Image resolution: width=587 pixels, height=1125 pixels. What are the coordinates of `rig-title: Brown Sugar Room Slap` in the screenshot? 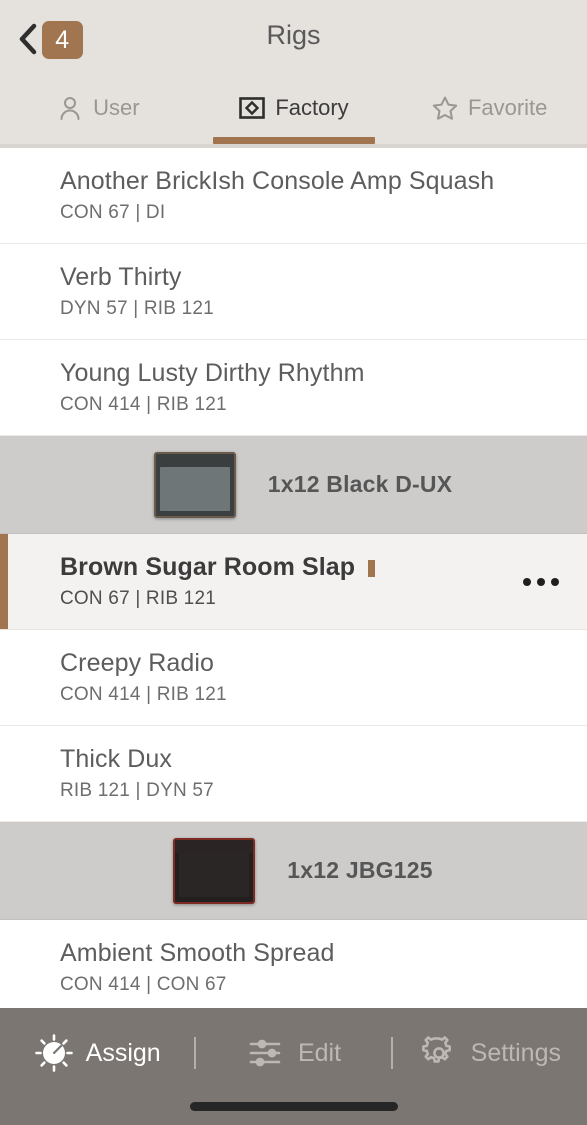 It's located at (323, 568).